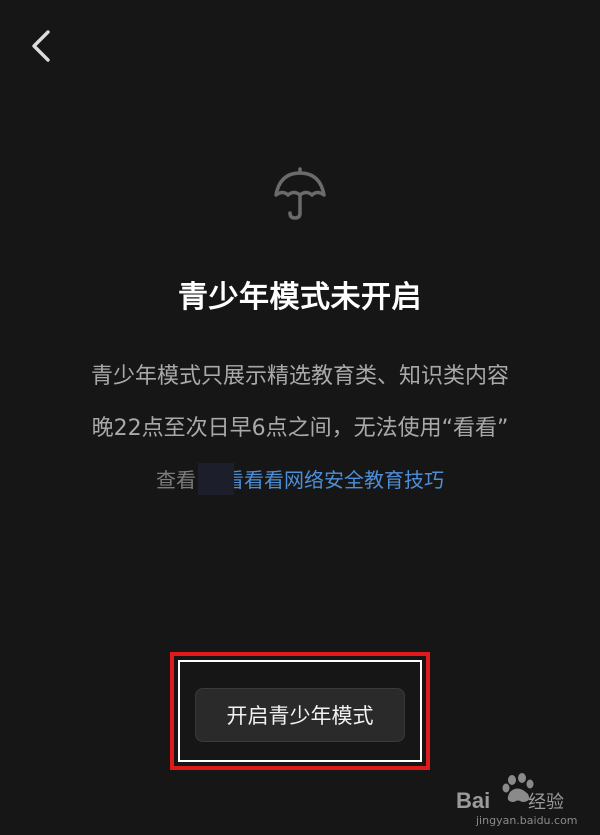  What do you see at coordinates (176, 480) in the screenshot?
I see `link-prefix: 查看` at bounding box center [176, 480].